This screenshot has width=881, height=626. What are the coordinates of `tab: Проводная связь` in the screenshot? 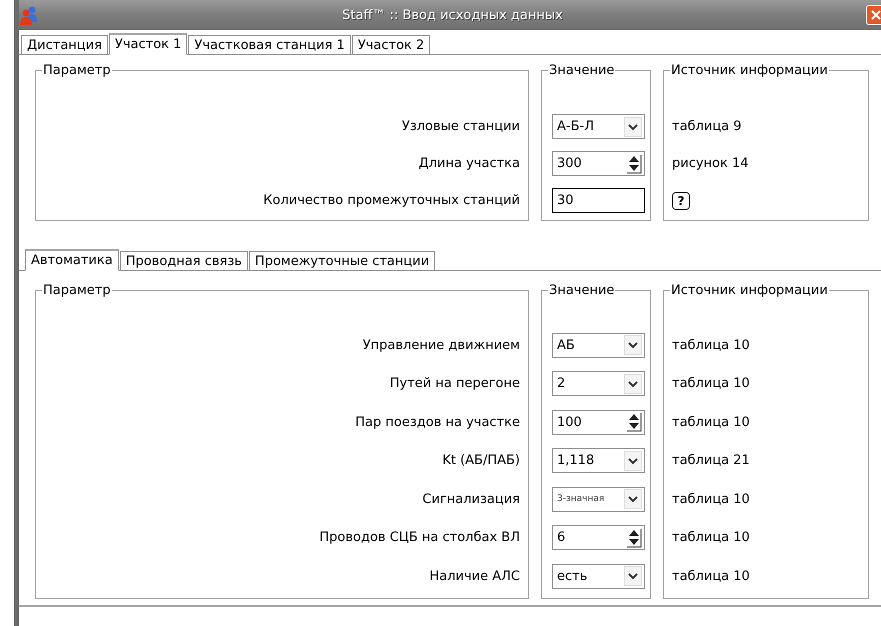 It's located at (184, 260).